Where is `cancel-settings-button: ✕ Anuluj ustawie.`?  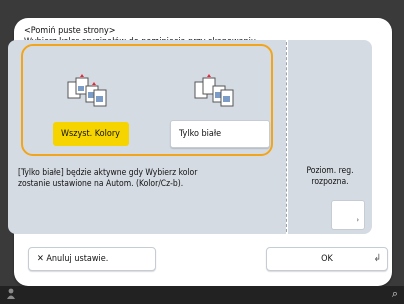
cancel-settings-button: ✕ Anuluj ustawie. is located at coordinates (92, 259).